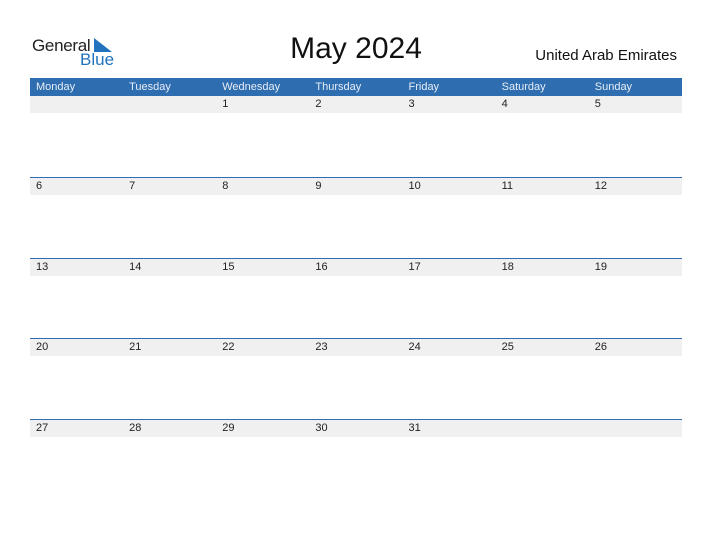 The width and height of the screenshot is (712, 550). Describe the element at coordinates (600, 186) in the screenshot. I see `day-cell: 12` at that location.